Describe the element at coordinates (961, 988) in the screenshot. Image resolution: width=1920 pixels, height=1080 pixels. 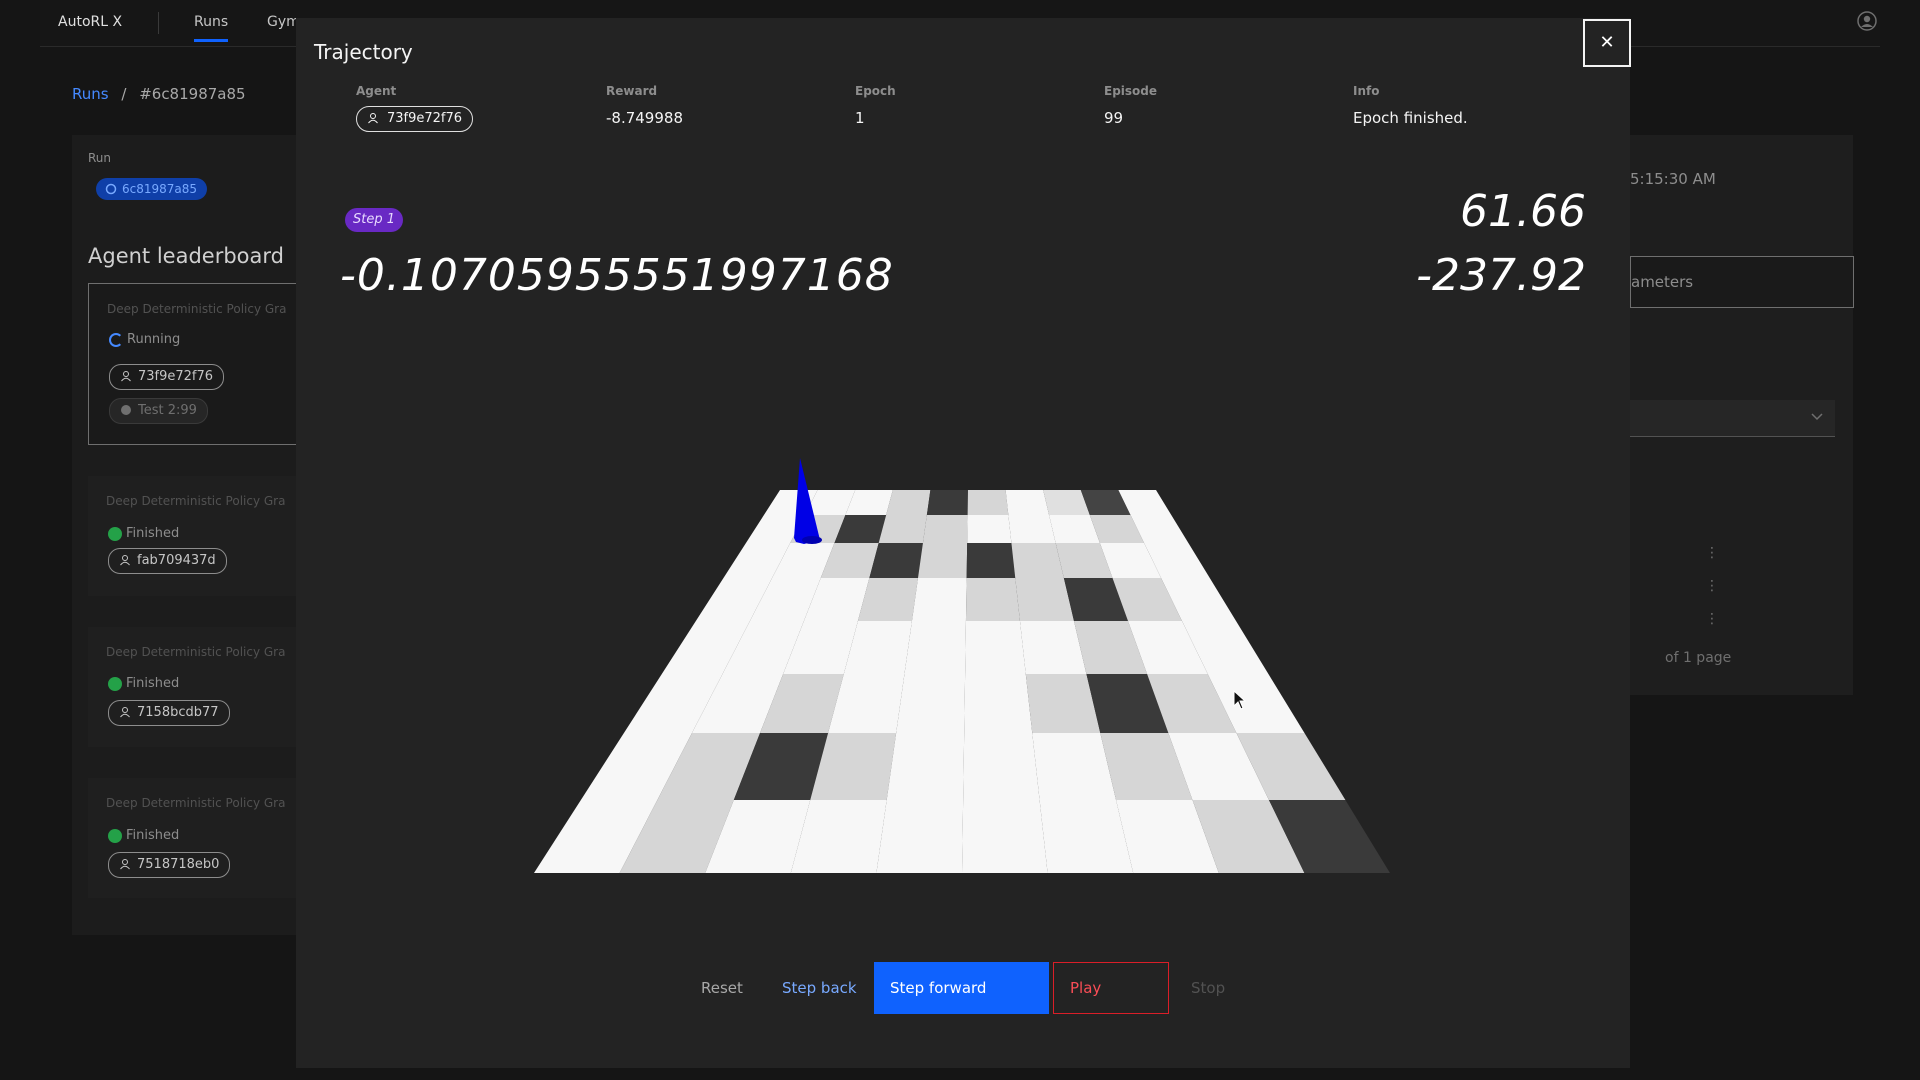
I see `step-forward-button: Step forward` at that location.